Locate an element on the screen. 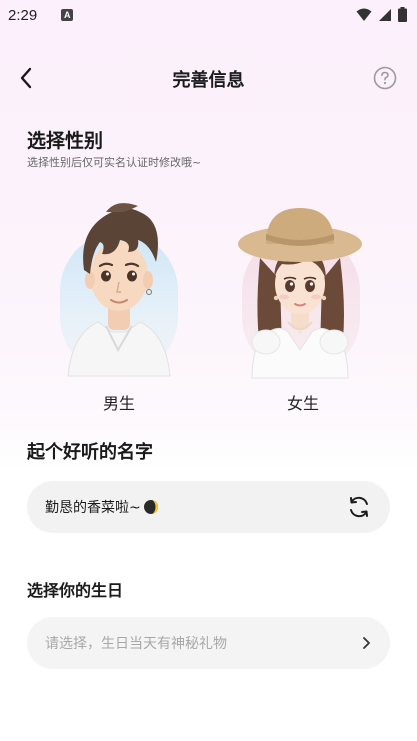  signal-icon is located at coordinates (385, 14).